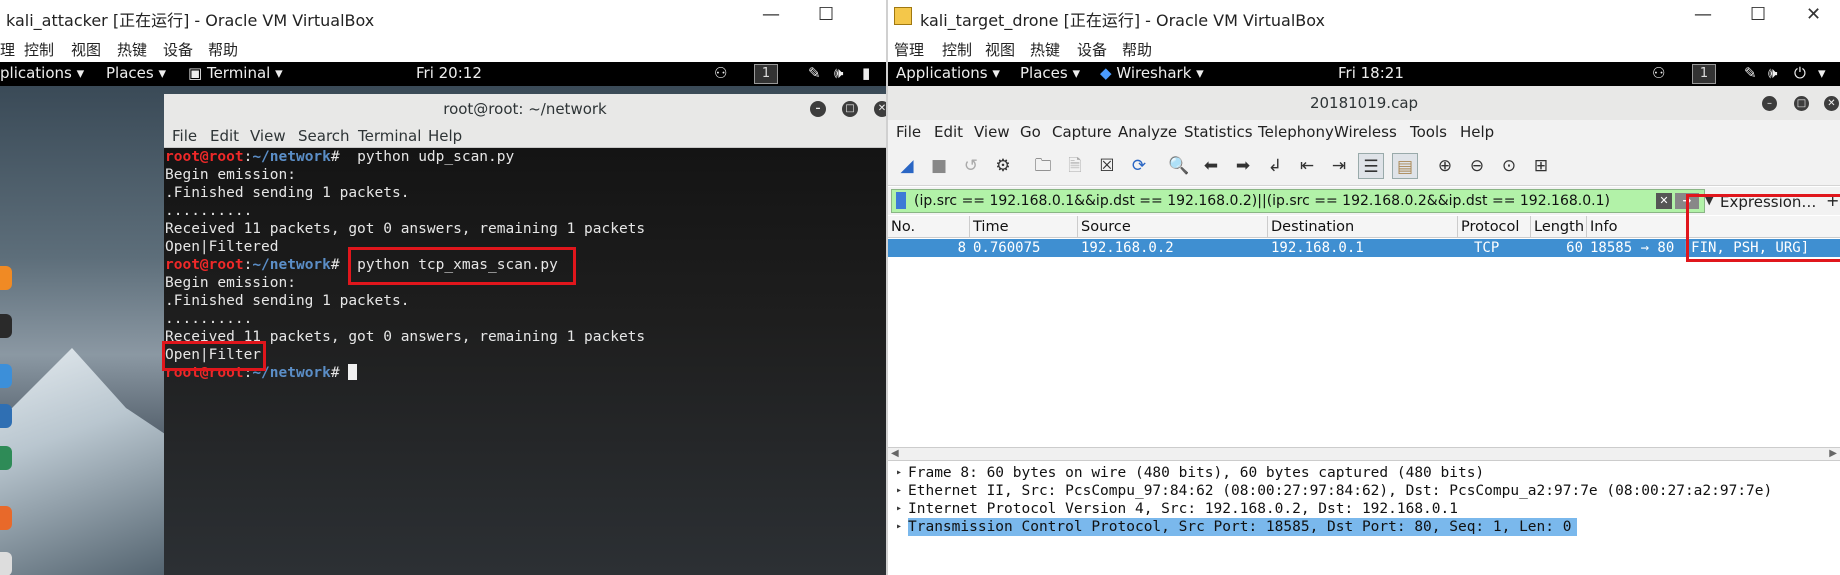 This screenshot has height=575, width=1840. I want to click on column-header-time: Time, so click(1024, 227).